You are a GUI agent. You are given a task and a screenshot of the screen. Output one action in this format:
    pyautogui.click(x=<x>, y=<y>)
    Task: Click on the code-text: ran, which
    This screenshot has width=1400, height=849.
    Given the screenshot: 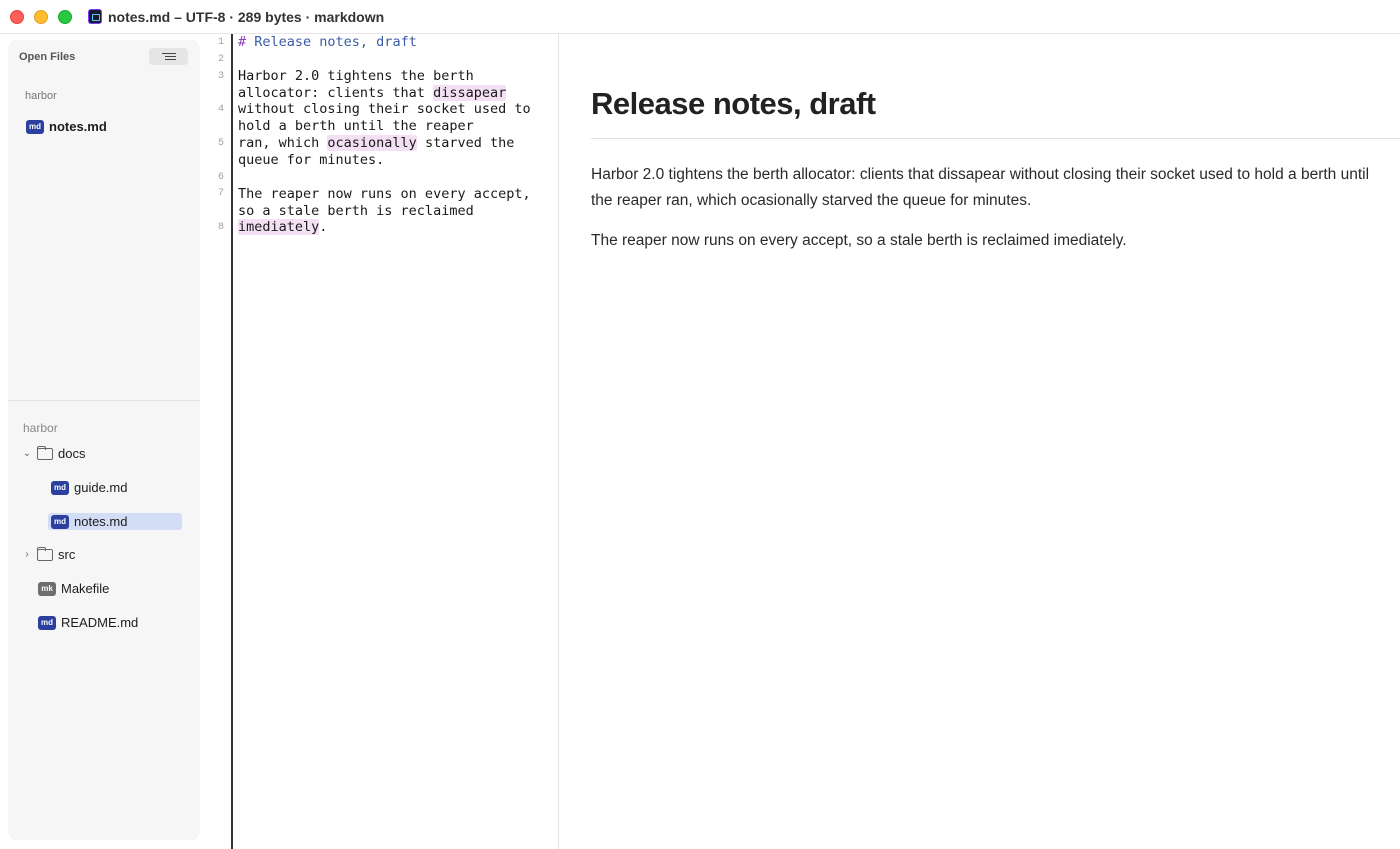 What is the action you would take?
    pyautogui.click(x=283, y=143)
    